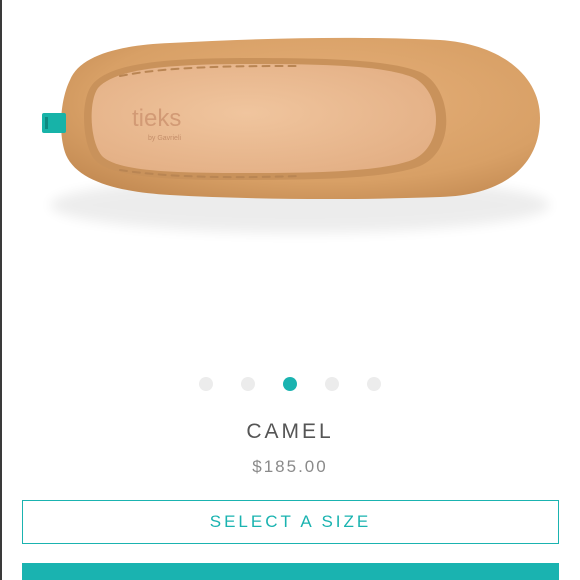 This screenshot has width=580, height=580. I want to click on carousel-dots, so click(290, 384).